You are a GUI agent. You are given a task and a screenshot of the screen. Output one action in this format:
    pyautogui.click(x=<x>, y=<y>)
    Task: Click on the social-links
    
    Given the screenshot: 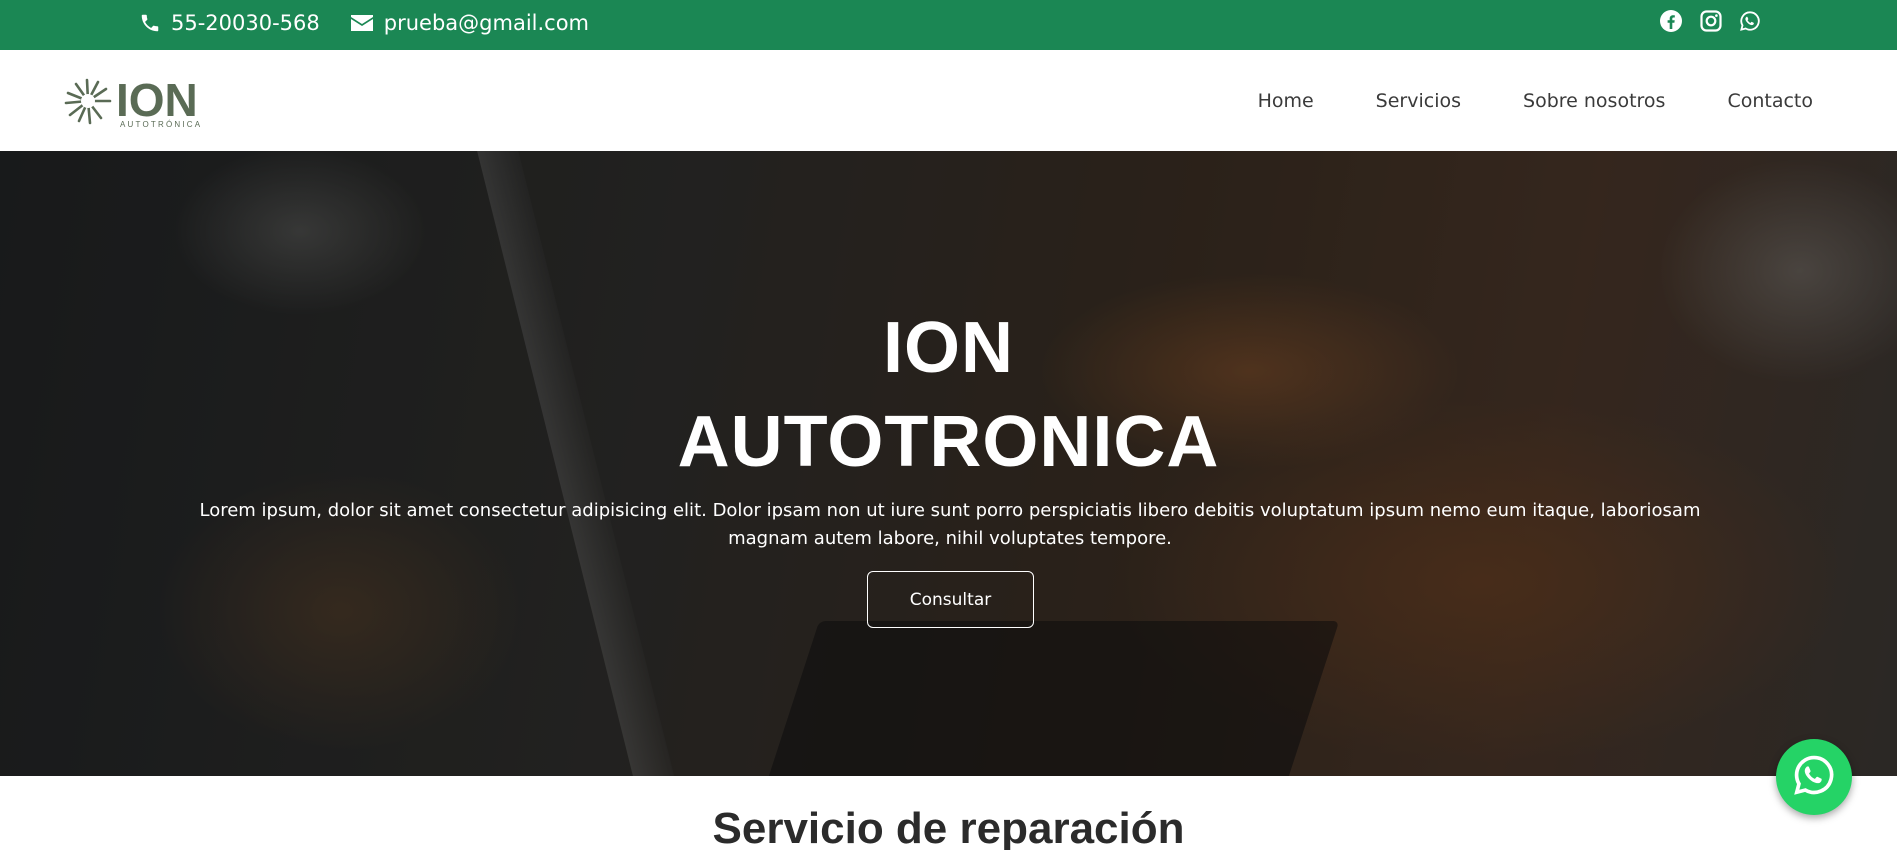 What is the action you would take?
    pyautogui.click(x=1710, y=21)
    